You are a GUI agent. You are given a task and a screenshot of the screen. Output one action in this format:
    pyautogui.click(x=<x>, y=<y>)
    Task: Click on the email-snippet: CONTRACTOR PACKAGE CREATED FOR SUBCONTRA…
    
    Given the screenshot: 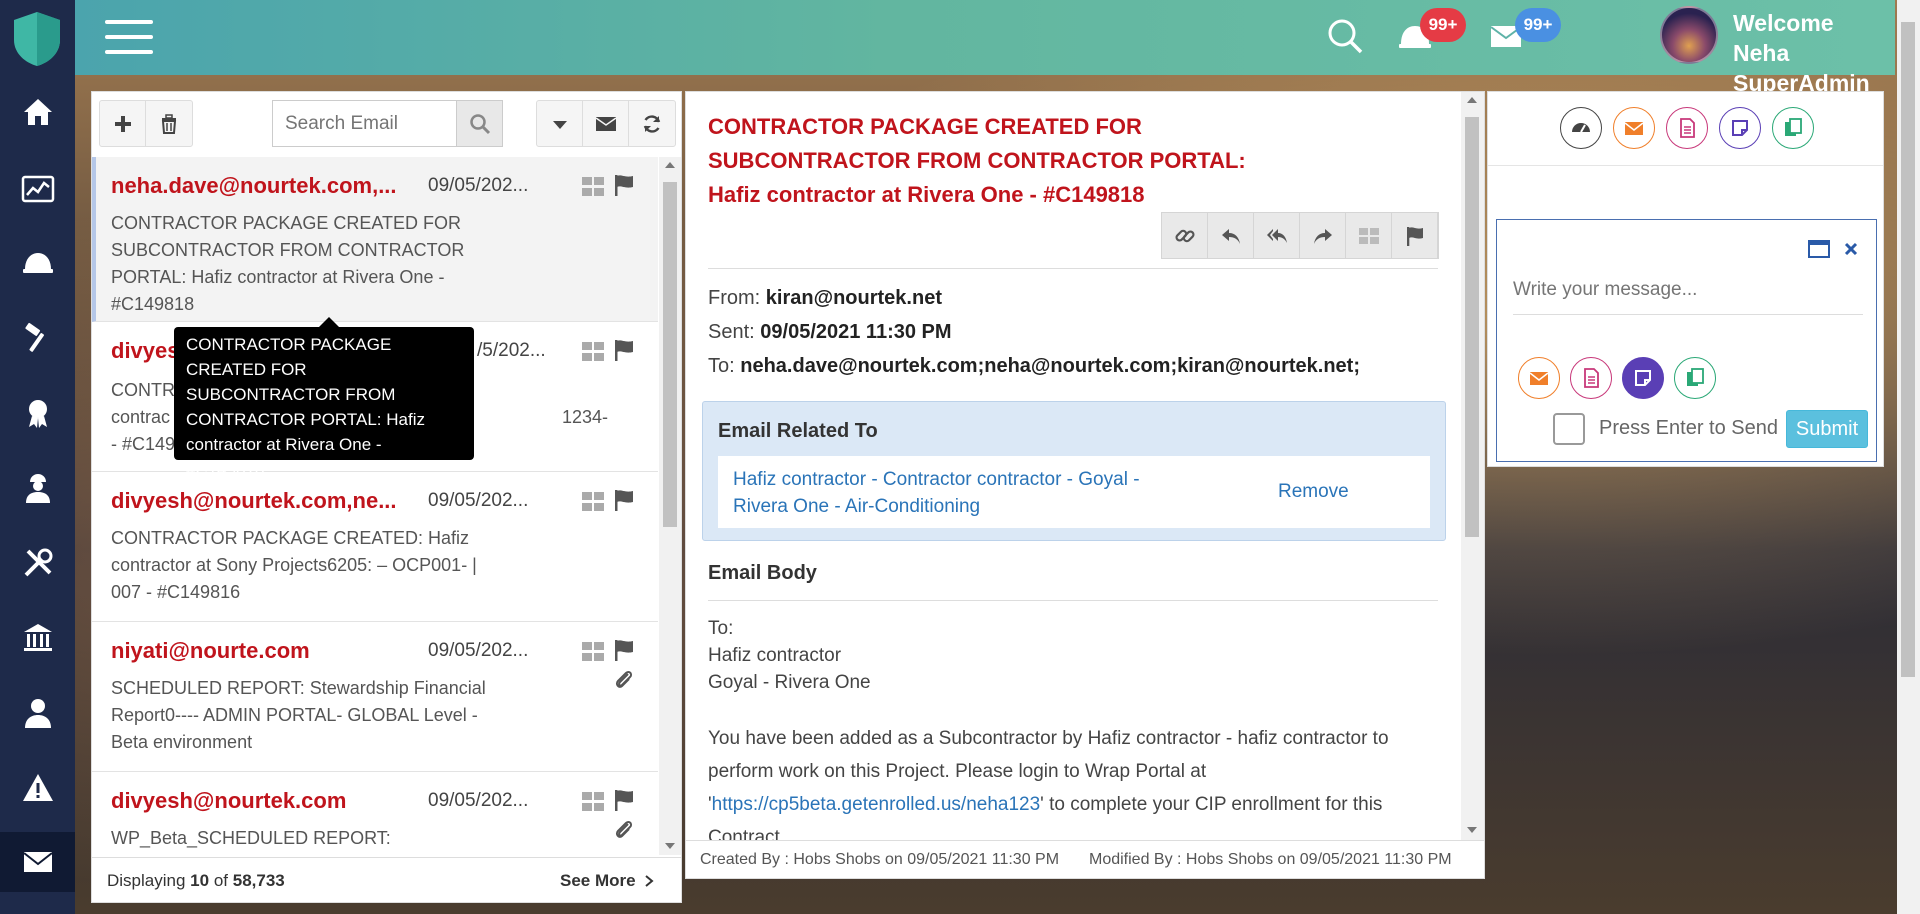 What is the action you would take?
    pyautogui.click(x=301, y=264)
    